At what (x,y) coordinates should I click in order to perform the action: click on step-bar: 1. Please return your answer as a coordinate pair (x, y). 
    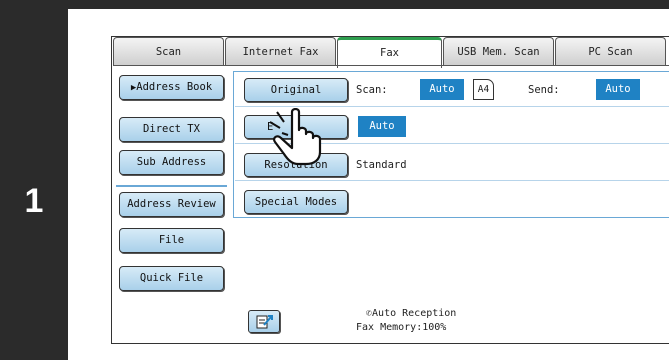
    Looking at the image, I should click on (34, 184).